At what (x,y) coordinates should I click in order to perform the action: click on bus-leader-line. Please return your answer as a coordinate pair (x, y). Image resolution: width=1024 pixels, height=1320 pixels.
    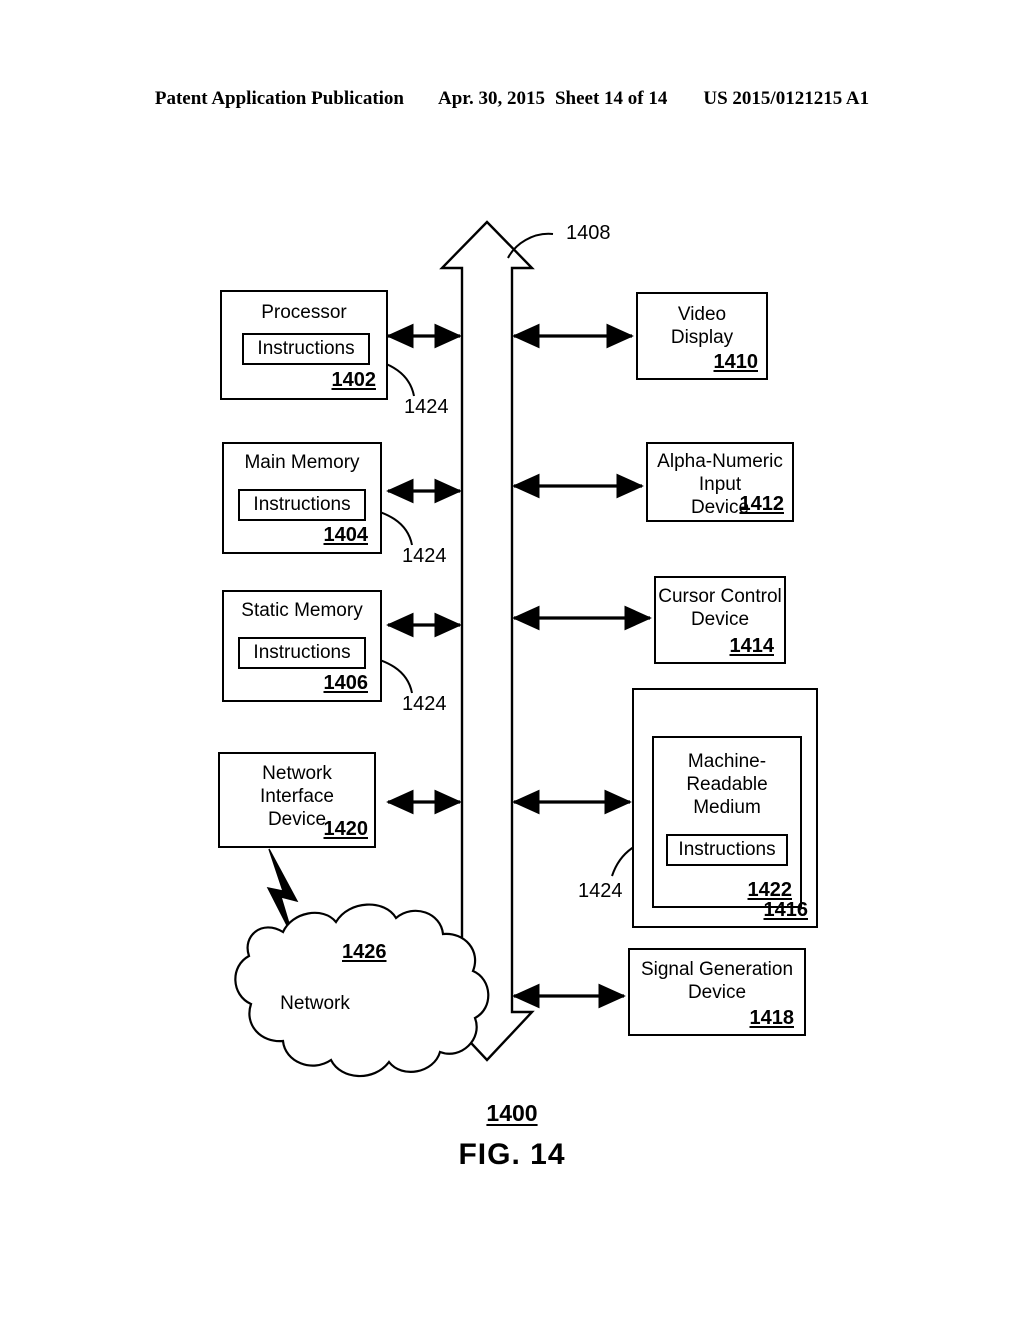
    Looking at the image, I should click on (530, 245).